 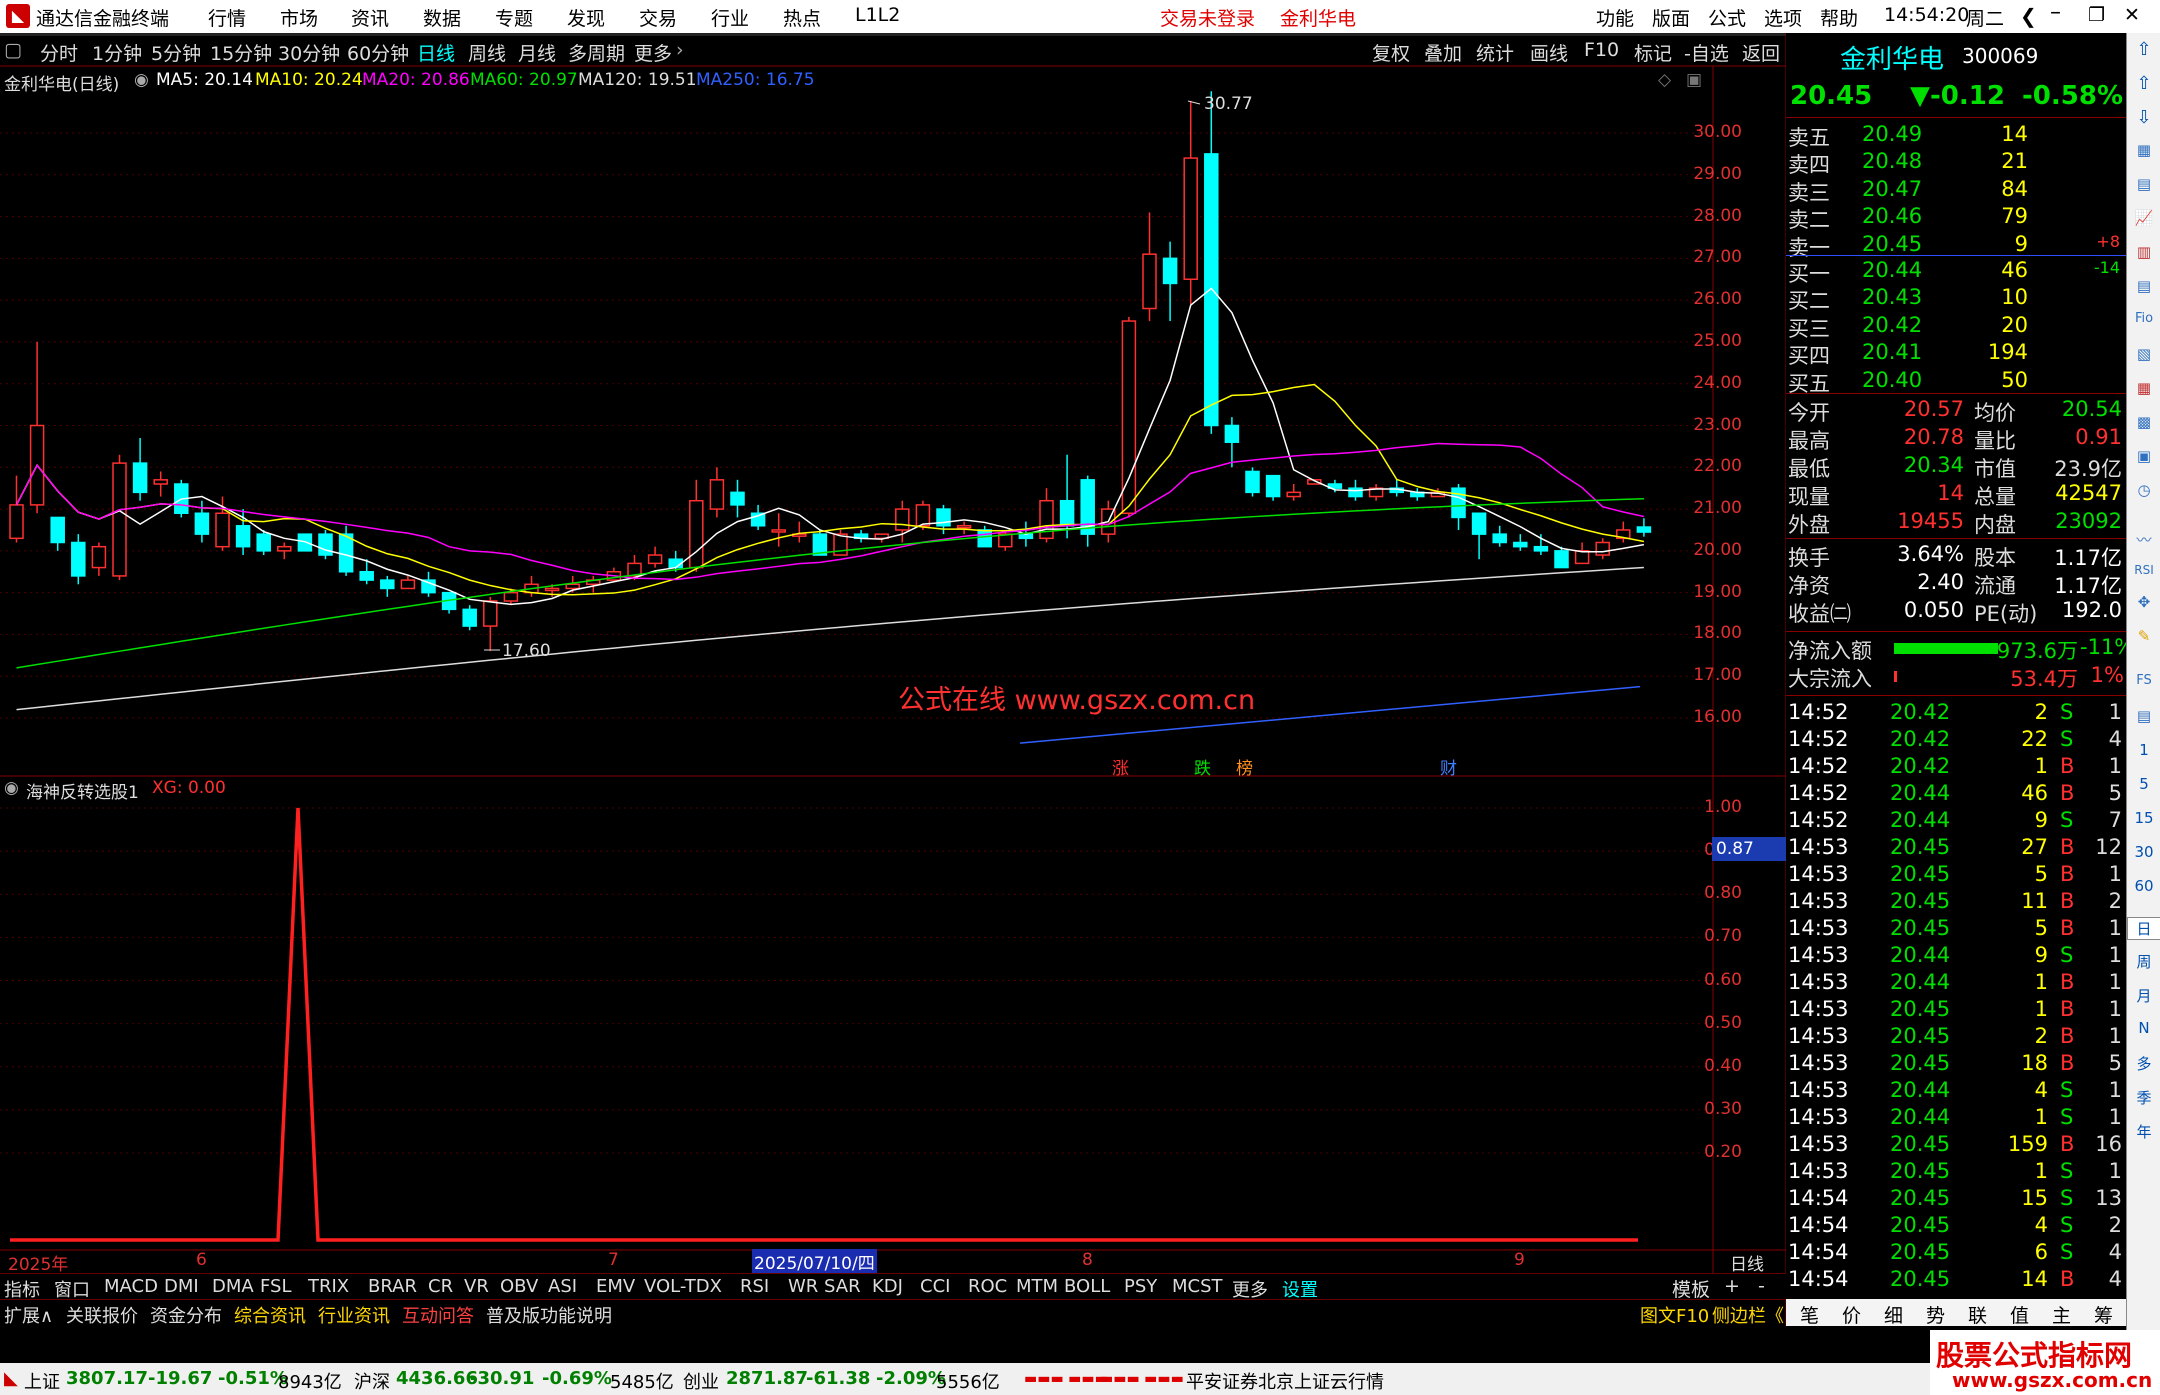 I want to click on status-signal-icon: ▬▬▬ ▬▬▬, so click(x=1066, y=1379).